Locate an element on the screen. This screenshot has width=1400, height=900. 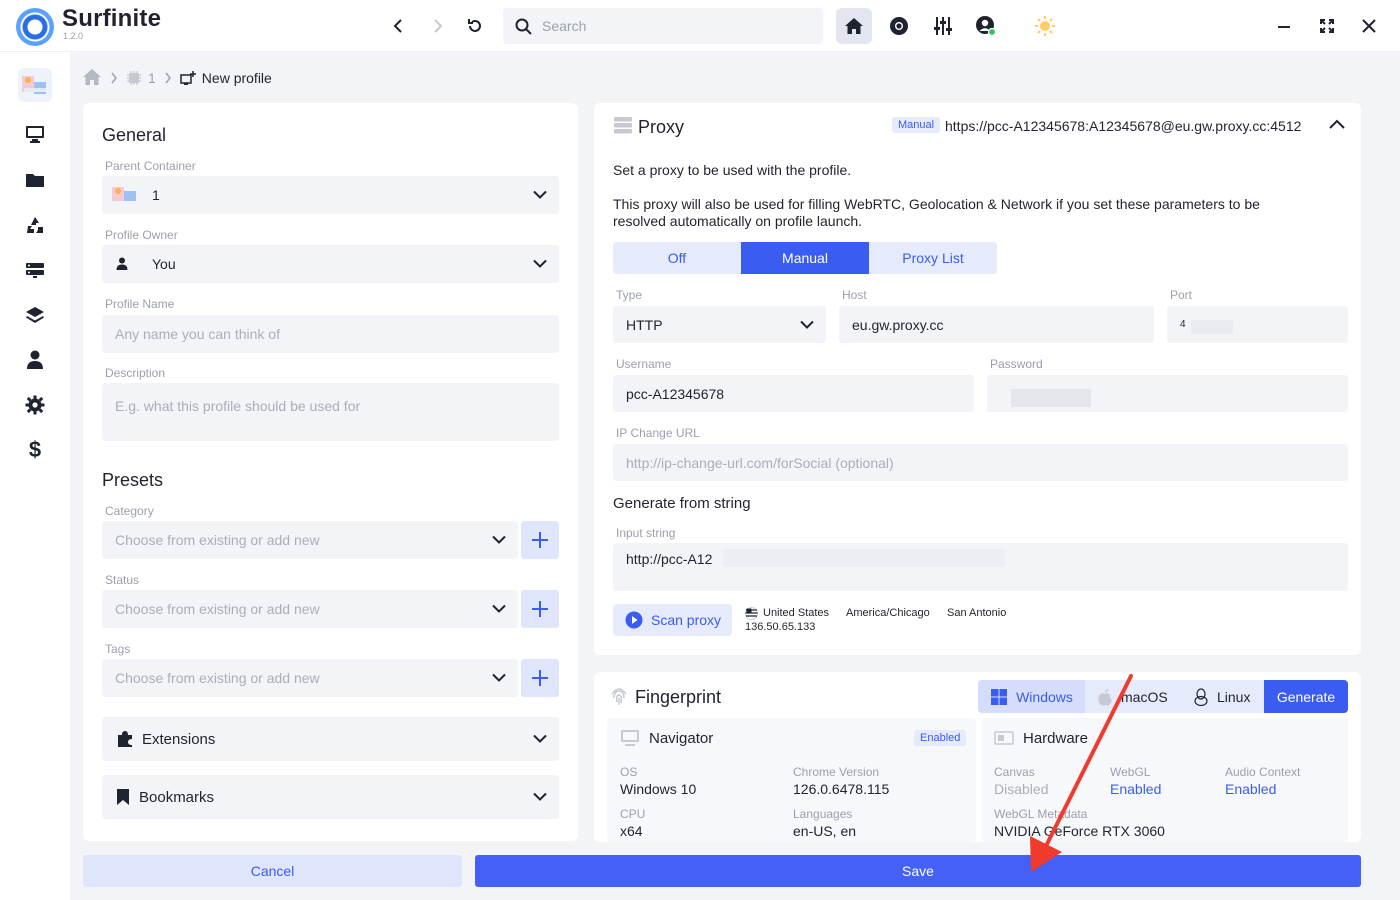
account-button is located at coordinates (986, 26).